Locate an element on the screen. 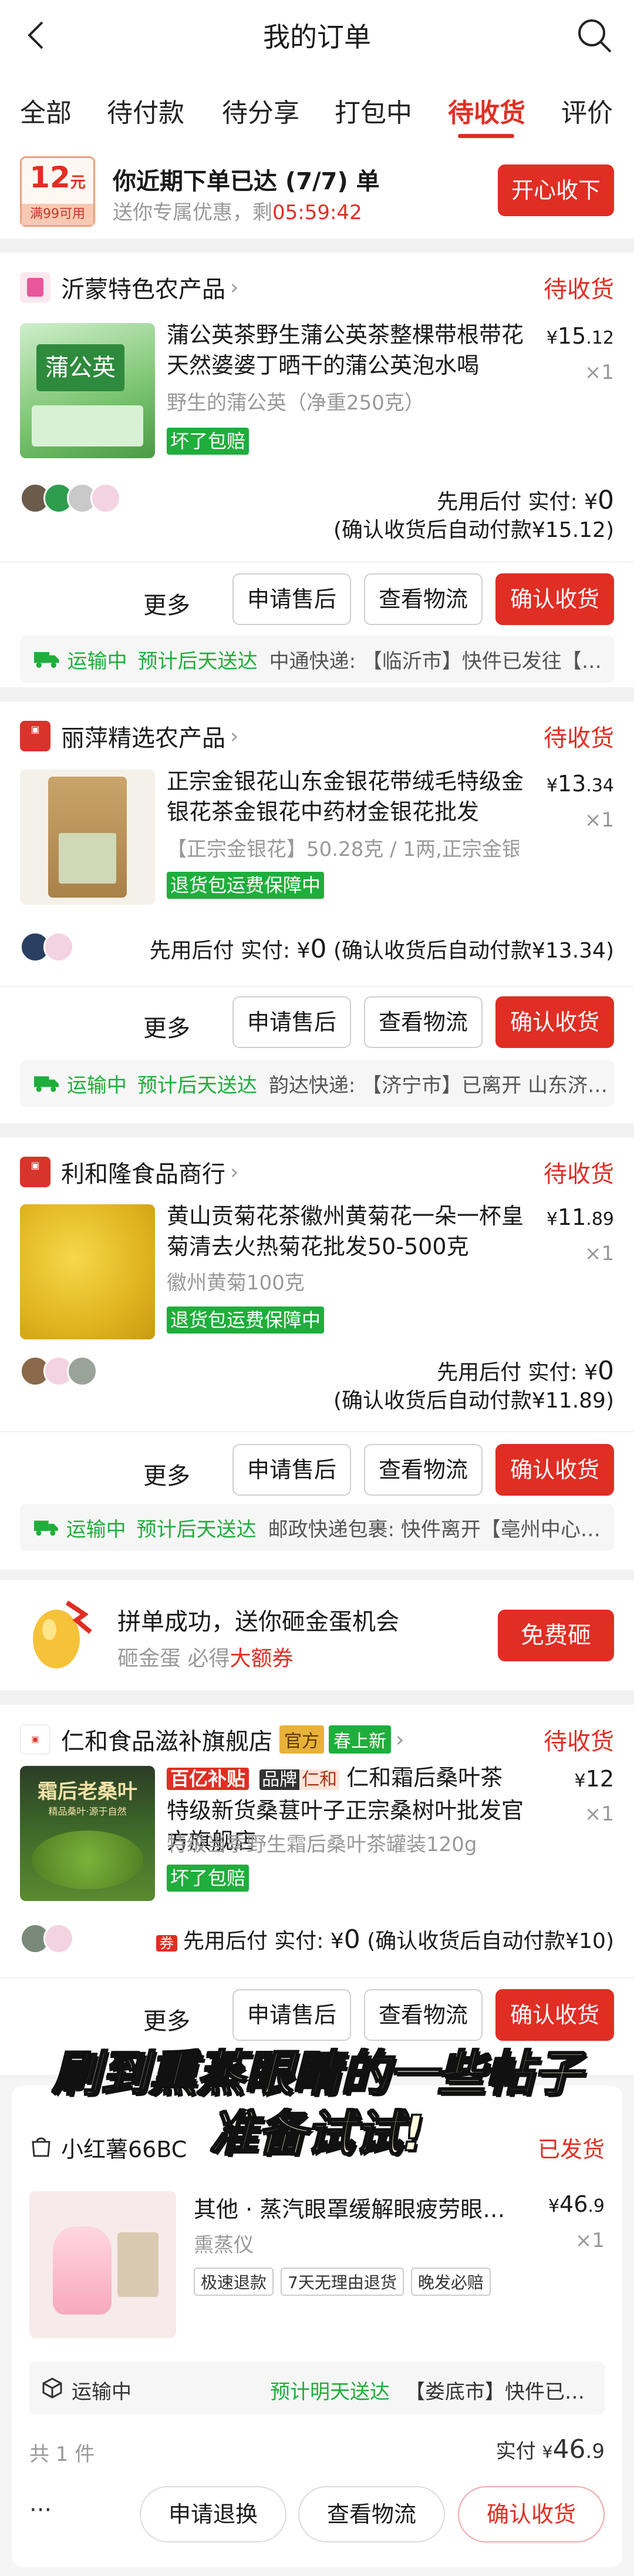 This screenshot has height=2576, width=634. shop-name-row: ▣ 仁和食品滋补旗舰店 官方 春上新 › is located at coordinates (212, 1739).